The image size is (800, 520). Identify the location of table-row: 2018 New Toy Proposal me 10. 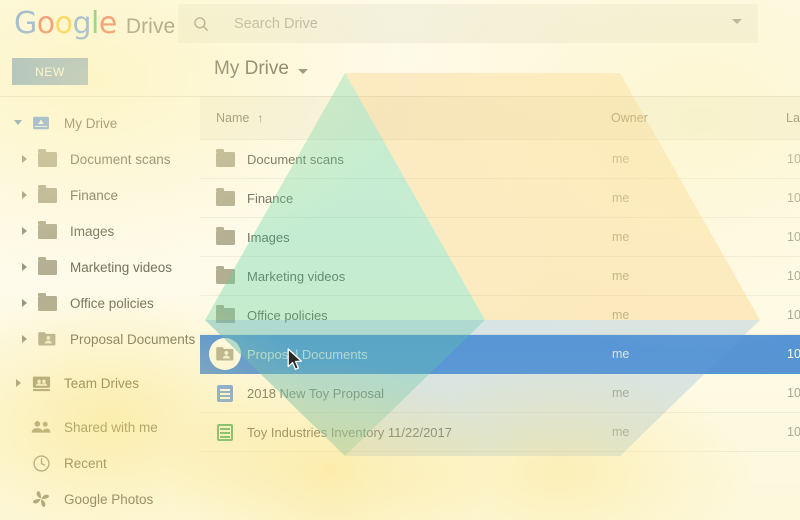
(500, 393).